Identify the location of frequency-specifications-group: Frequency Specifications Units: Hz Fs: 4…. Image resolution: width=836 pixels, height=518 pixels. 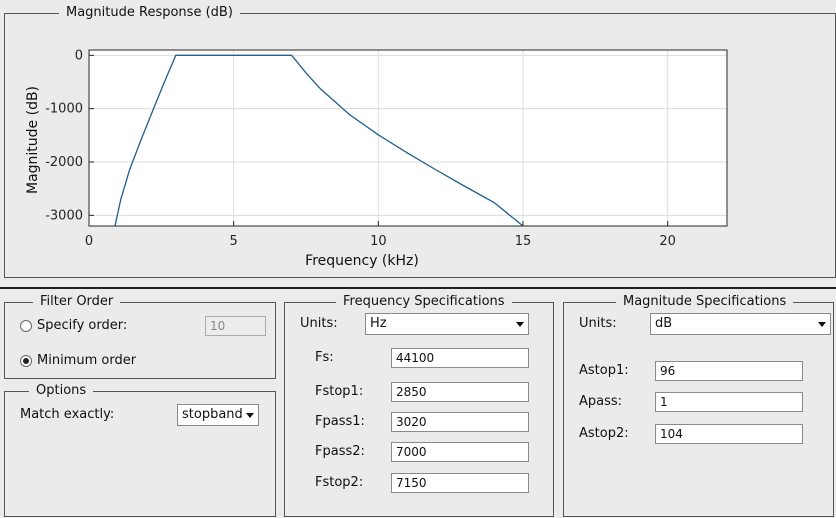
(419, 405).